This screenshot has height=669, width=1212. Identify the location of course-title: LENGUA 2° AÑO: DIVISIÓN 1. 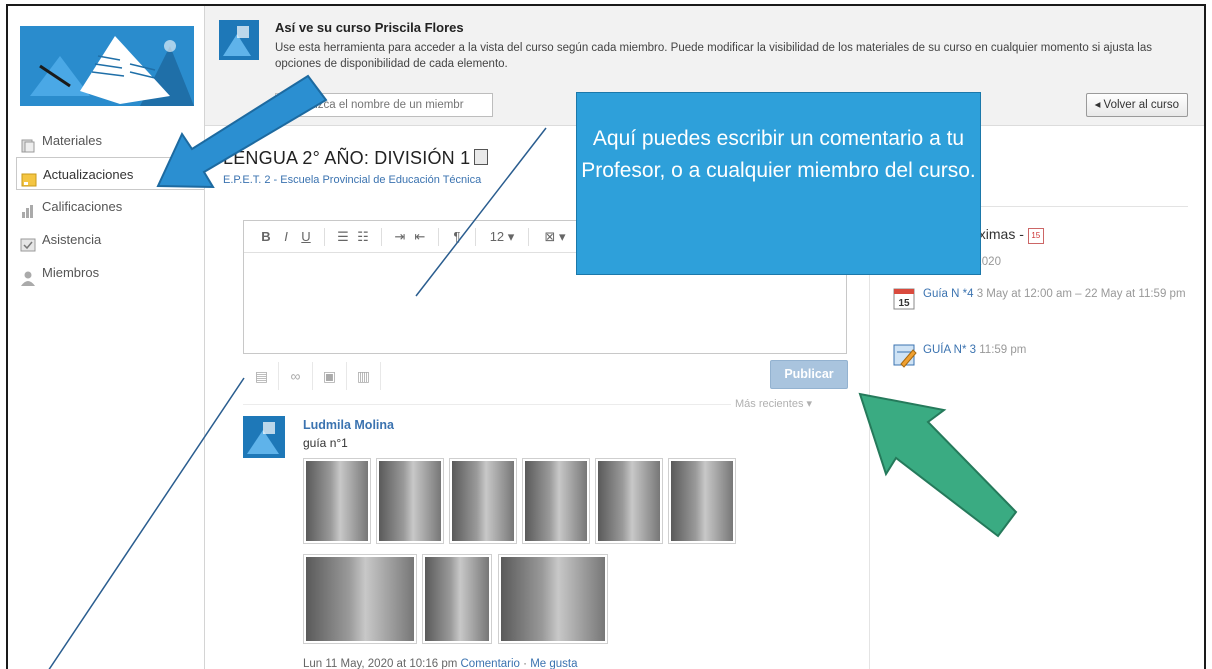
(356, 158).